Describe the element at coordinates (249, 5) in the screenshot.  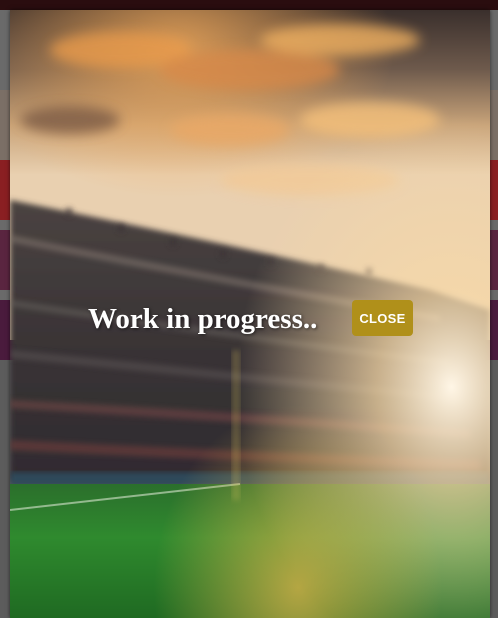
I see `page-top-bar` at that location.